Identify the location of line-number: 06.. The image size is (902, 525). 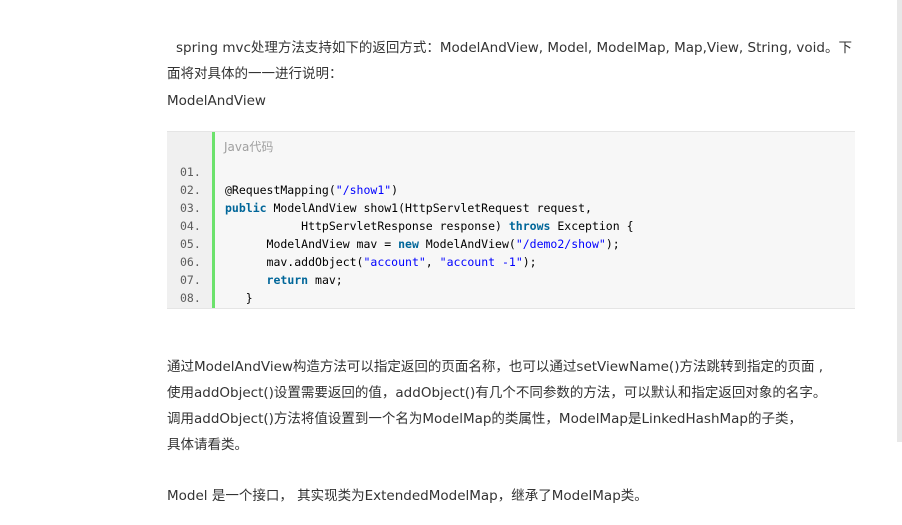
(190, 262).